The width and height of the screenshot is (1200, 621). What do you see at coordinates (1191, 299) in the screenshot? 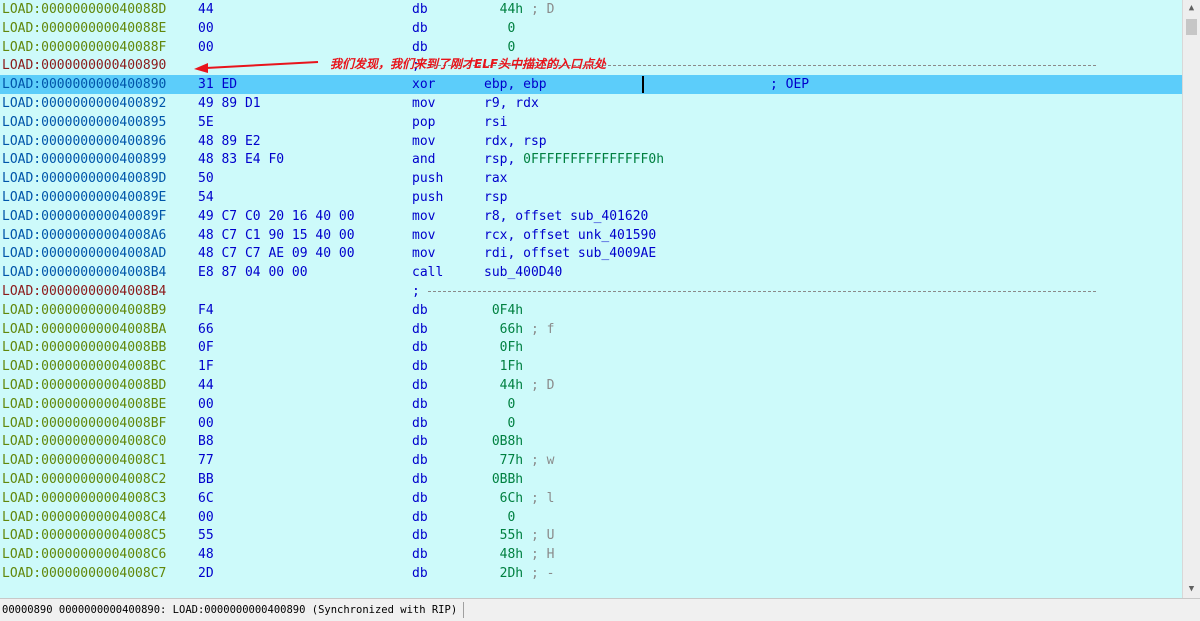
I see `vertical-scrollbar: ▲ ▼` at bounding box center [1191, 299].